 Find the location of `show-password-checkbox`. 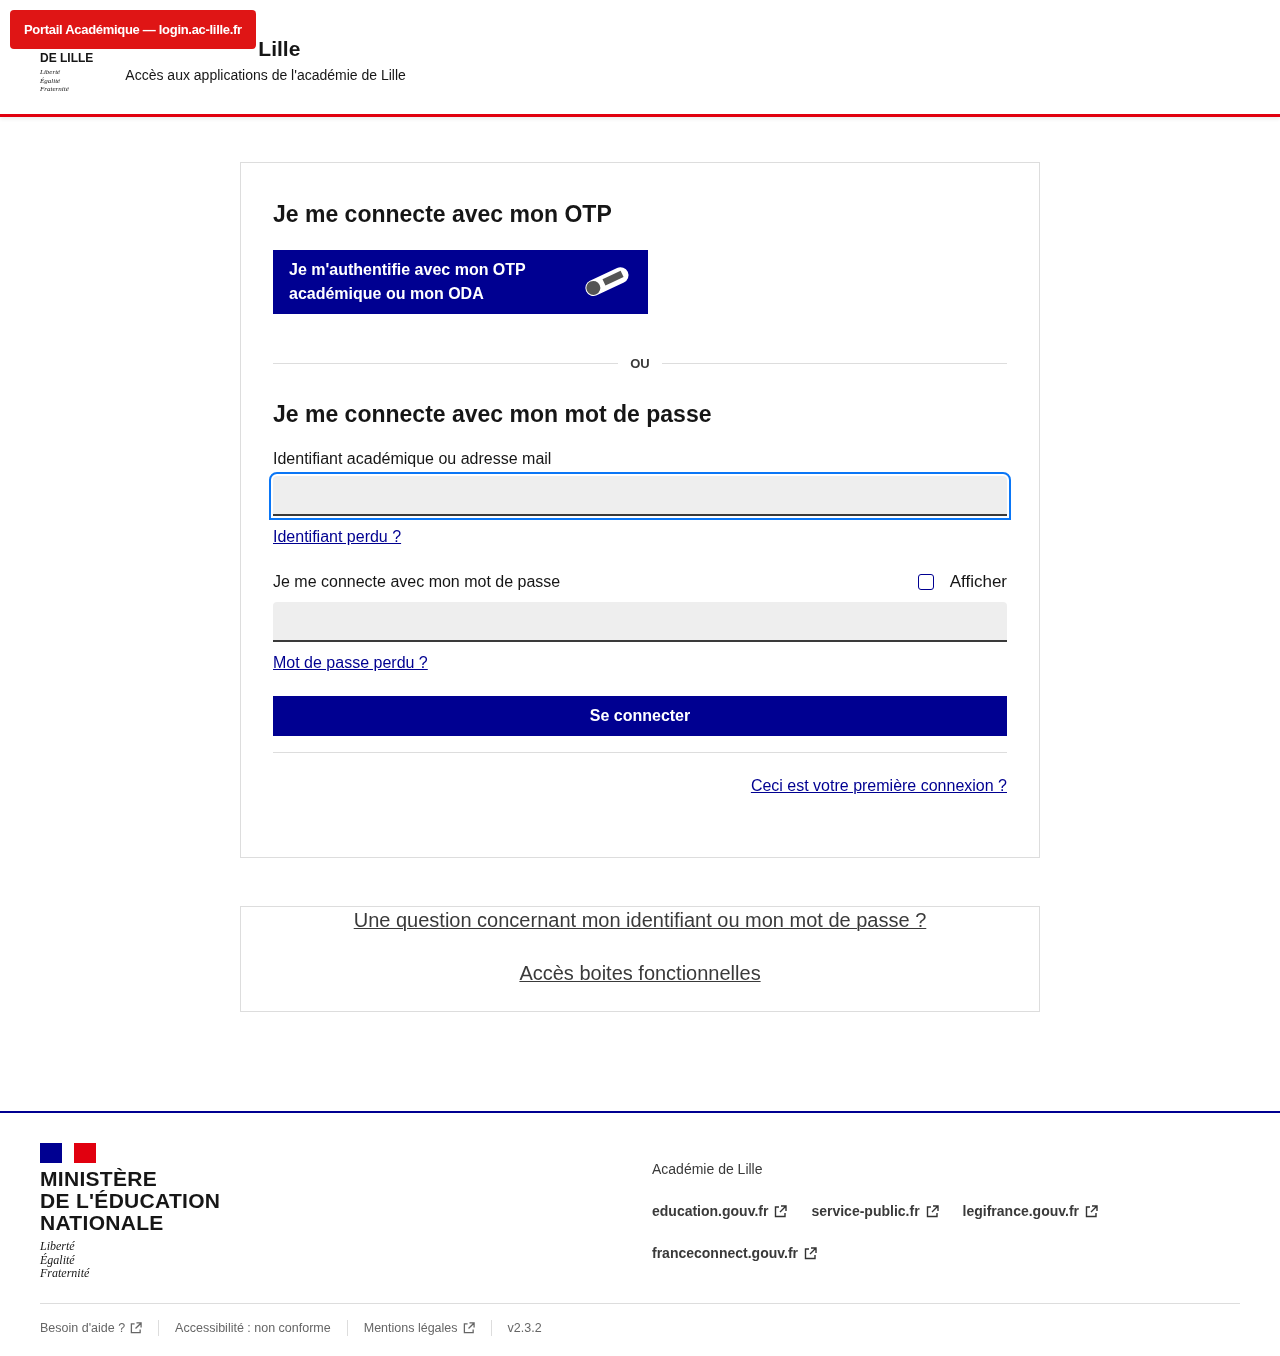

show-password-checkbox is located at coordinates (925, 582).